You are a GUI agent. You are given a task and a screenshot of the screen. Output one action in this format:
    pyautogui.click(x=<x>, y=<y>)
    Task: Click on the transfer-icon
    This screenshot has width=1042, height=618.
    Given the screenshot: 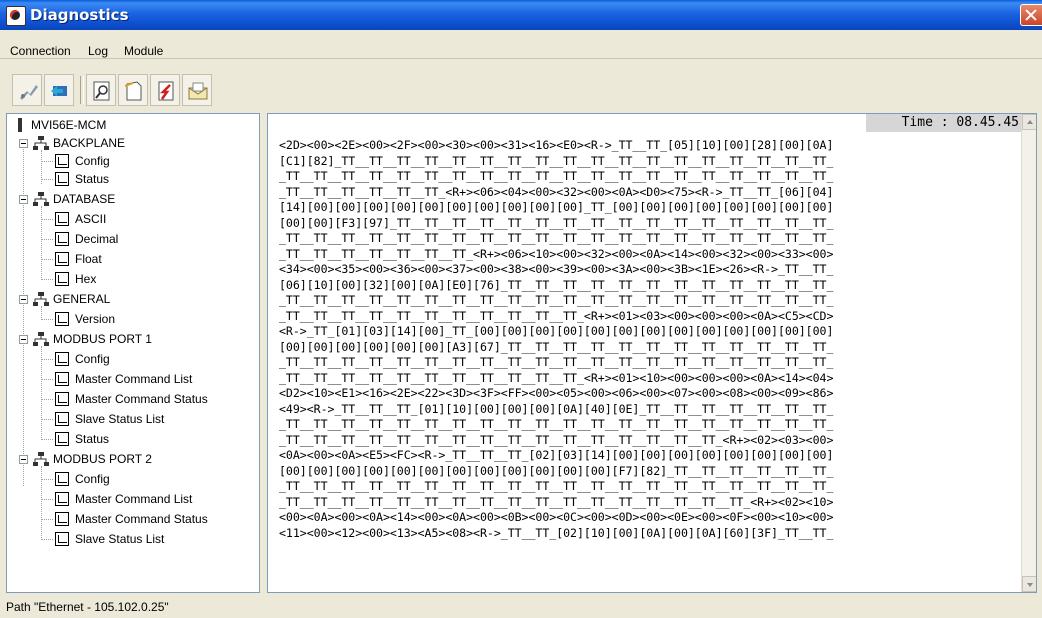 What is the action you would take?
    pyautogui.click(x=166, y=91)
    